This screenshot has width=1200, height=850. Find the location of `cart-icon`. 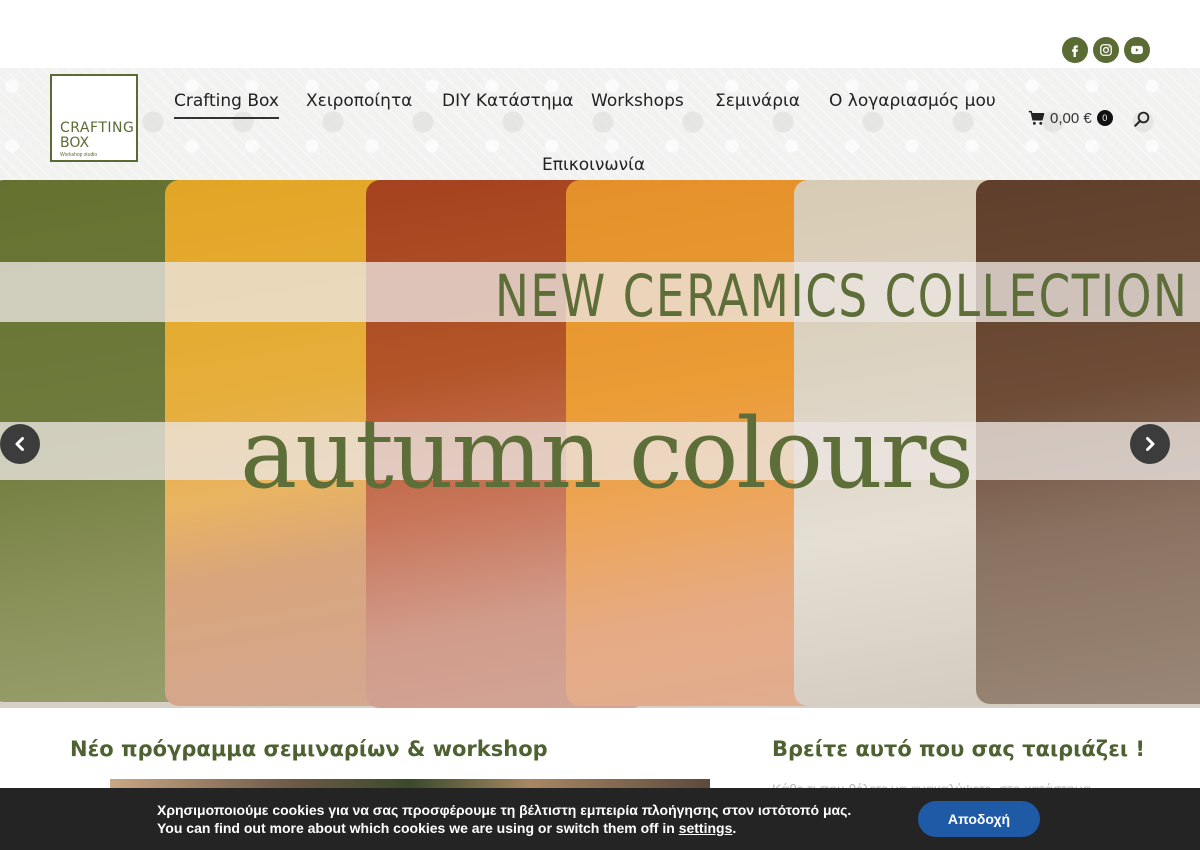

cart-icon is located at coordinates (1036, 117).